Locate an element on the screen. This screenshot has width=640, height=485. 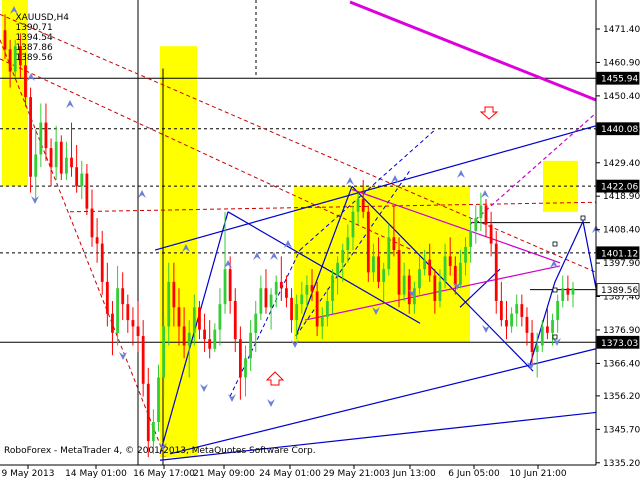
y-tick-label: 1429.40 is located at coordinates (621, 164).